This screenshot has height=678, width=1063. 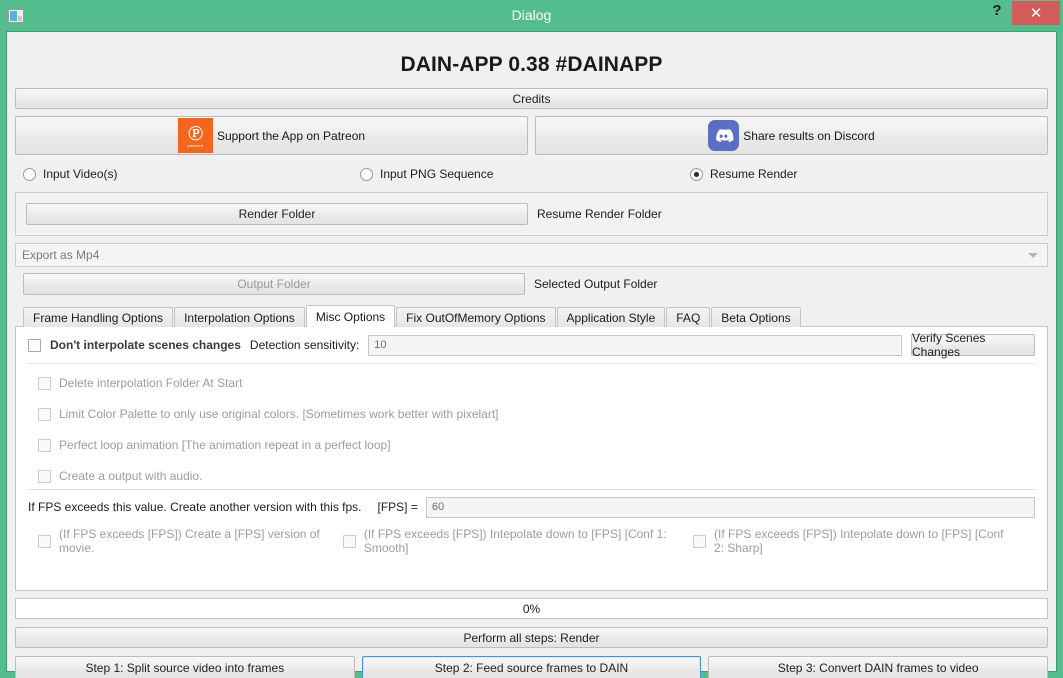 What do you see at coordinates (1033, 255) in the screenshot?
I see `chevron-down-icon` at bounding box center [1033, 255].